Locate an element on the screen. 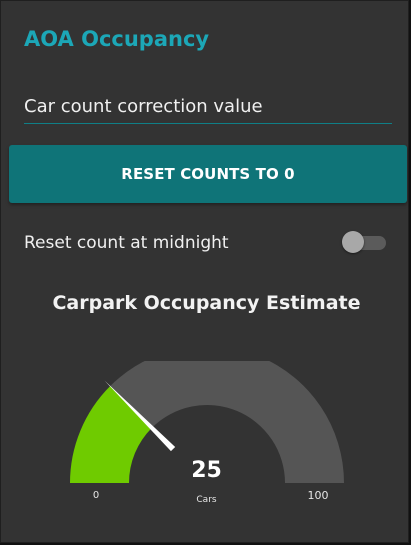  gauge-value: 25 is located at coordinates (206, 470).